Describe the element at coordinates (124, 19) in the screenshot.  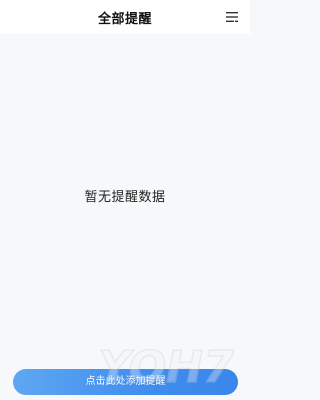
I see `page-title: 全部提醒` at that location.